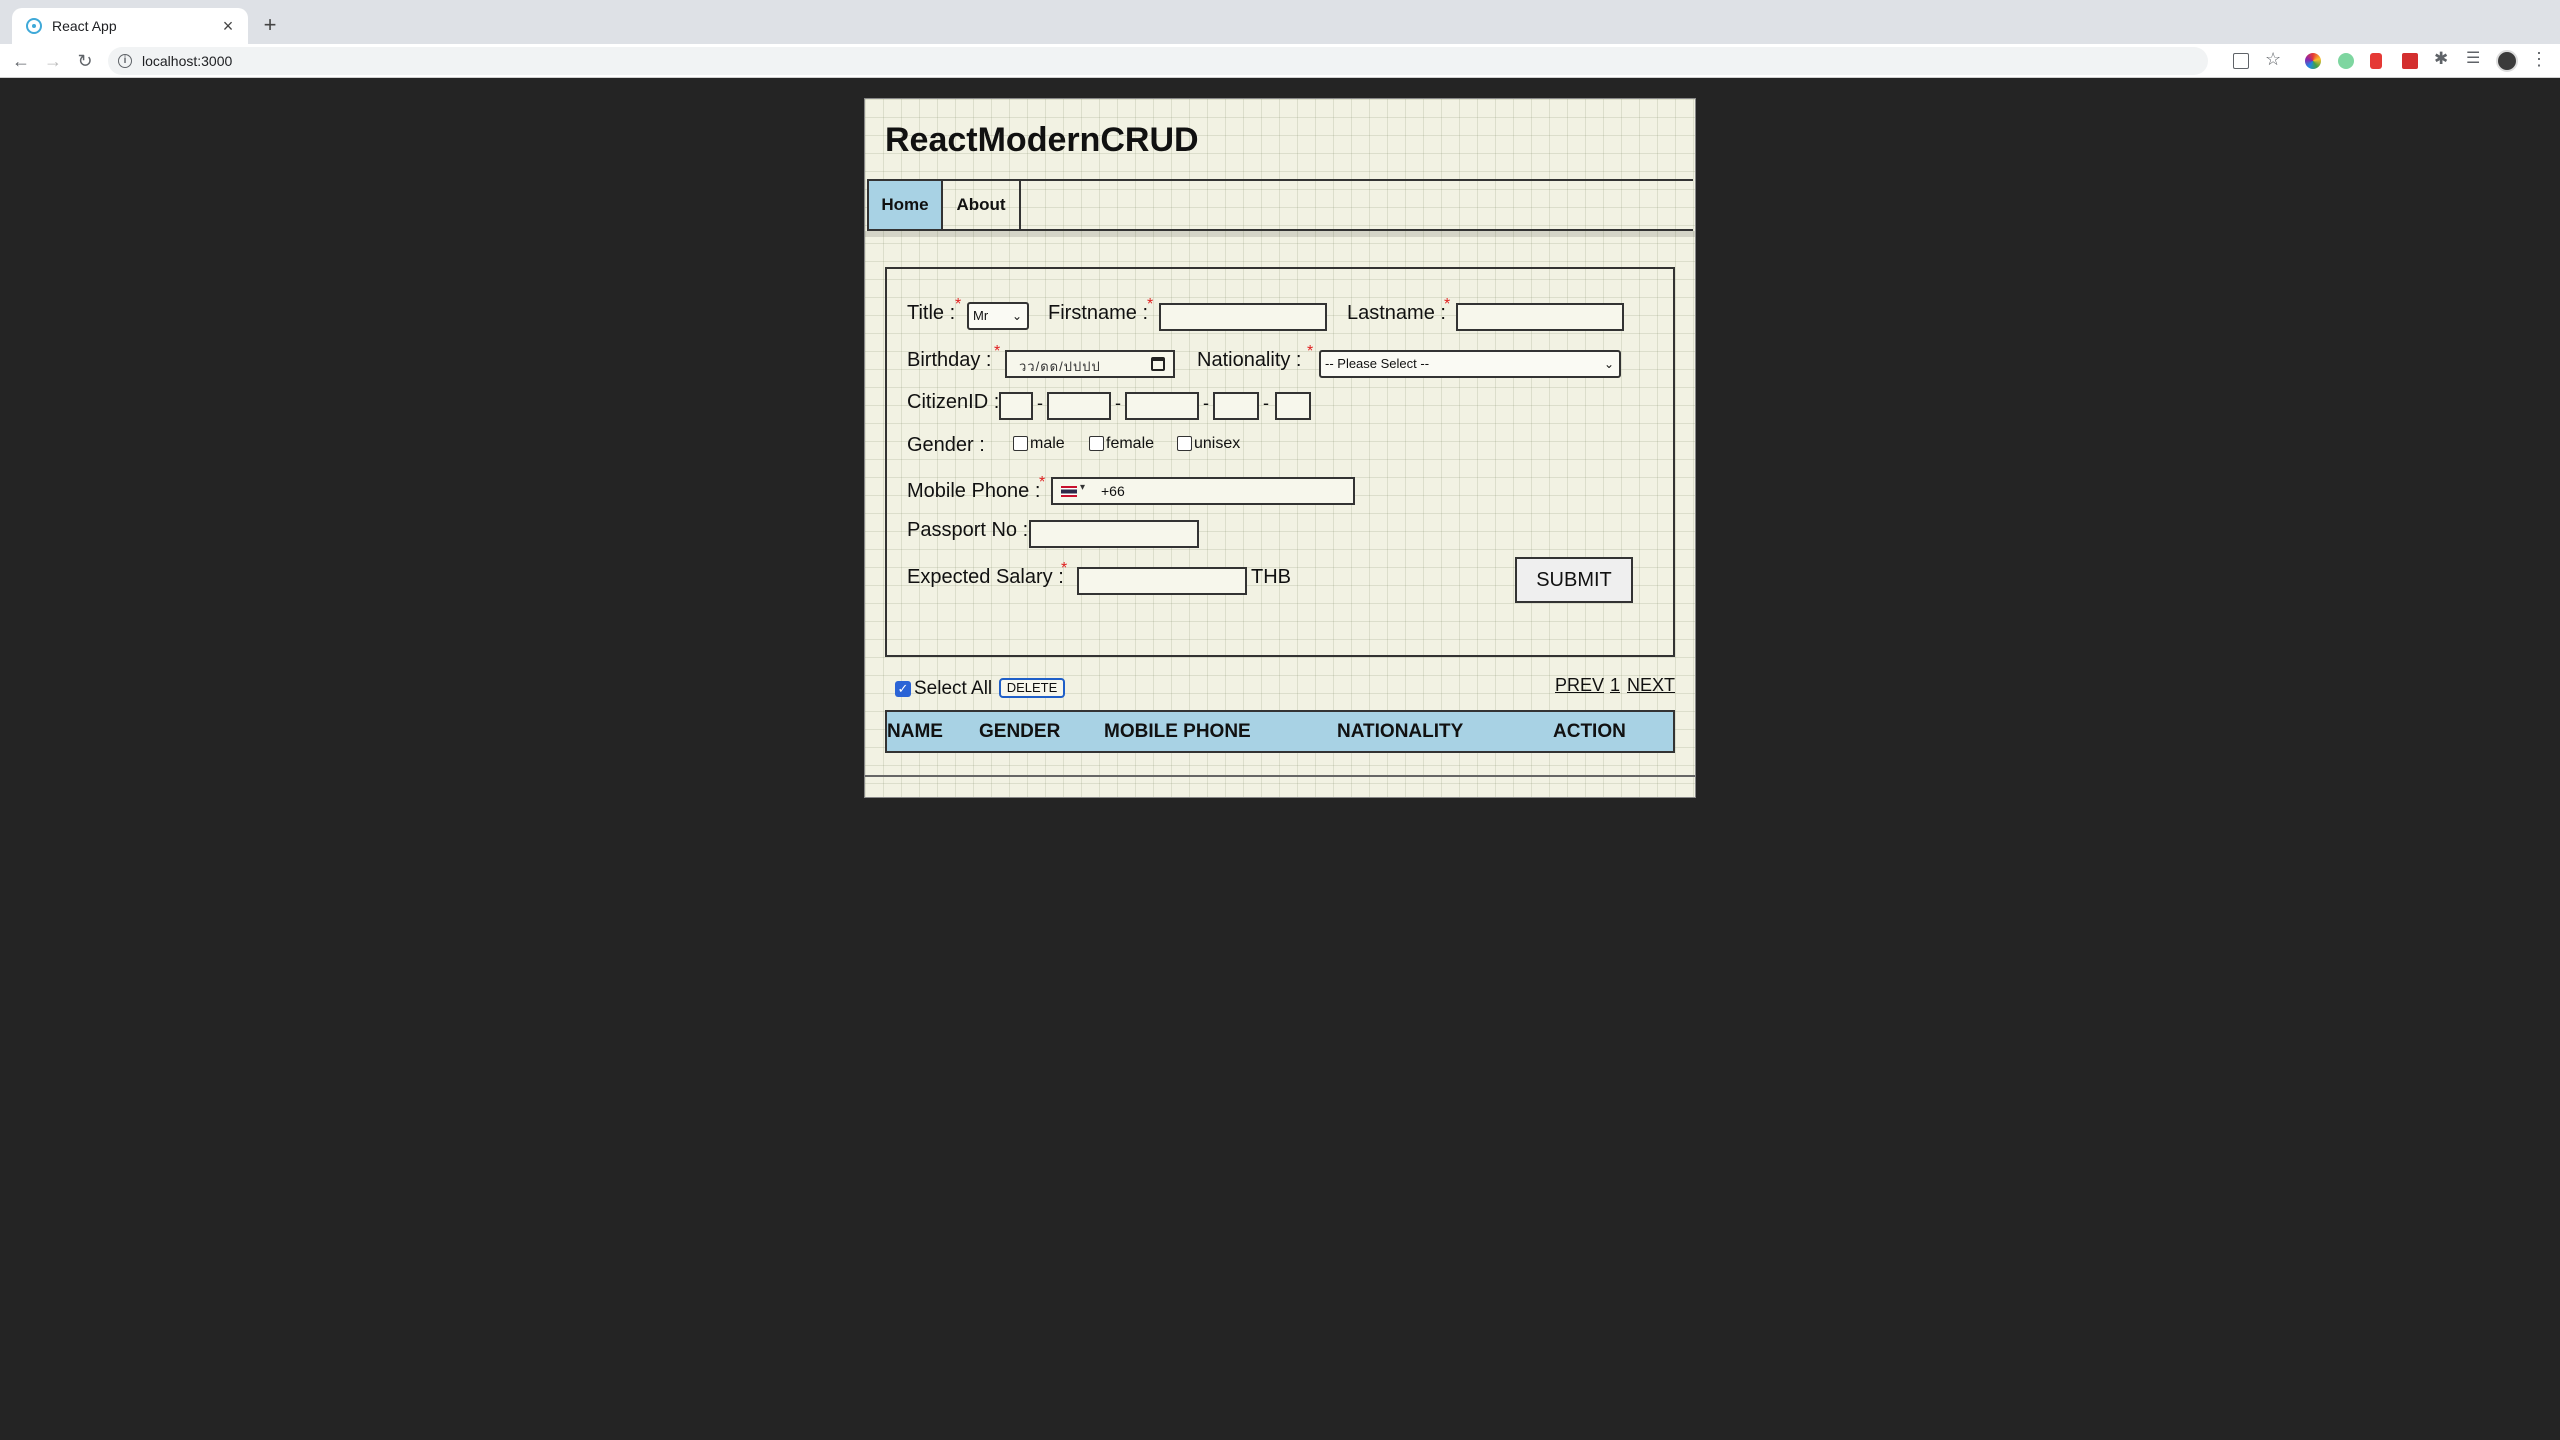  What do you see at coordinates (1540, 317) in the screenshot?
I see `lastname-input` at bounding box center [1540, 317].